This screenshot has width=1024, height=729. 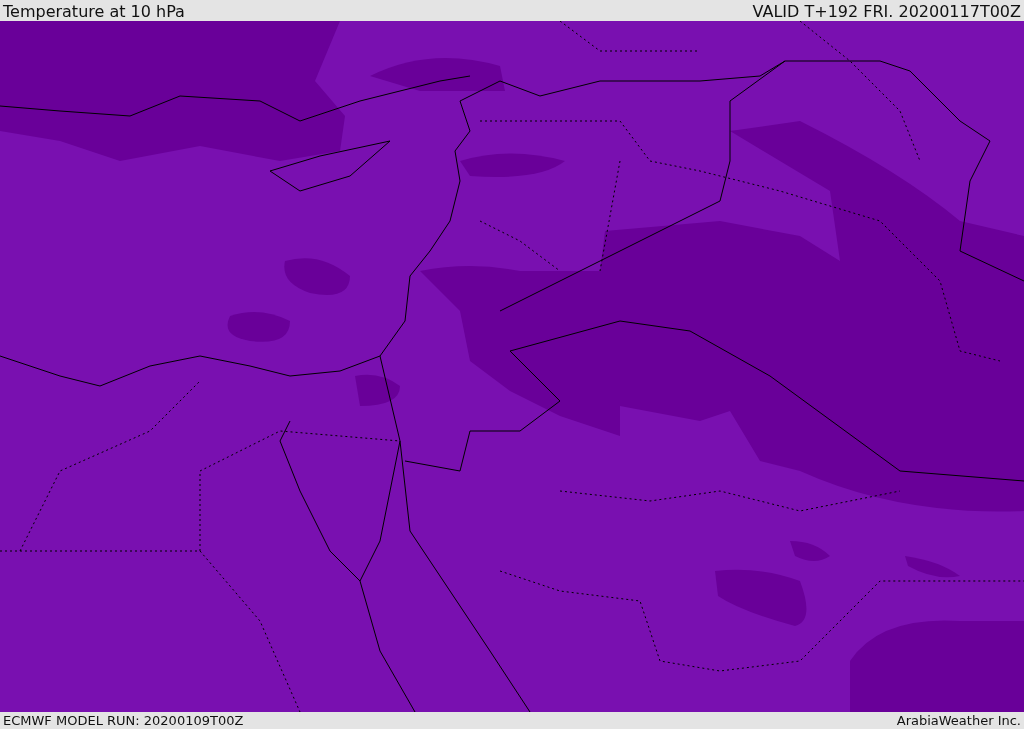 What do you see at coordinates (886, 11) in the screenshot?
I see `valid-time: VALID T+192 FRI. 20200117T00Z` at bounding box center [886, 11].